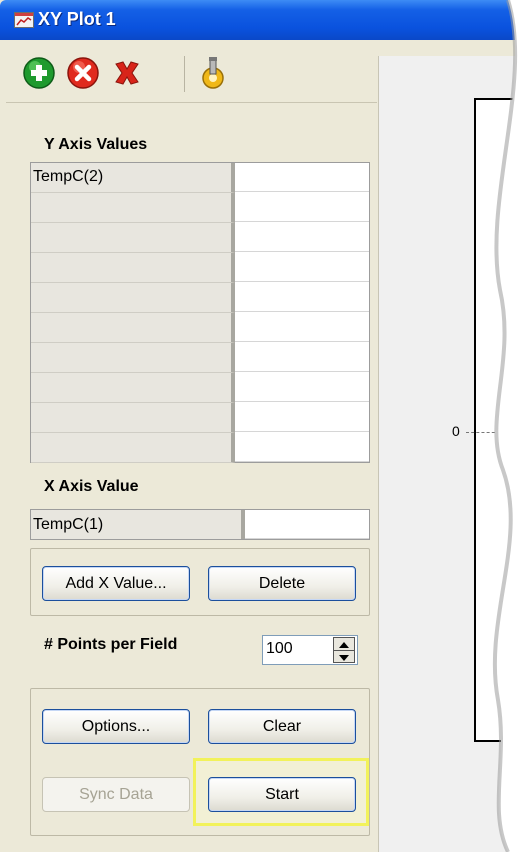  I want to click on y-tick-label: 0, so click(456, 431).